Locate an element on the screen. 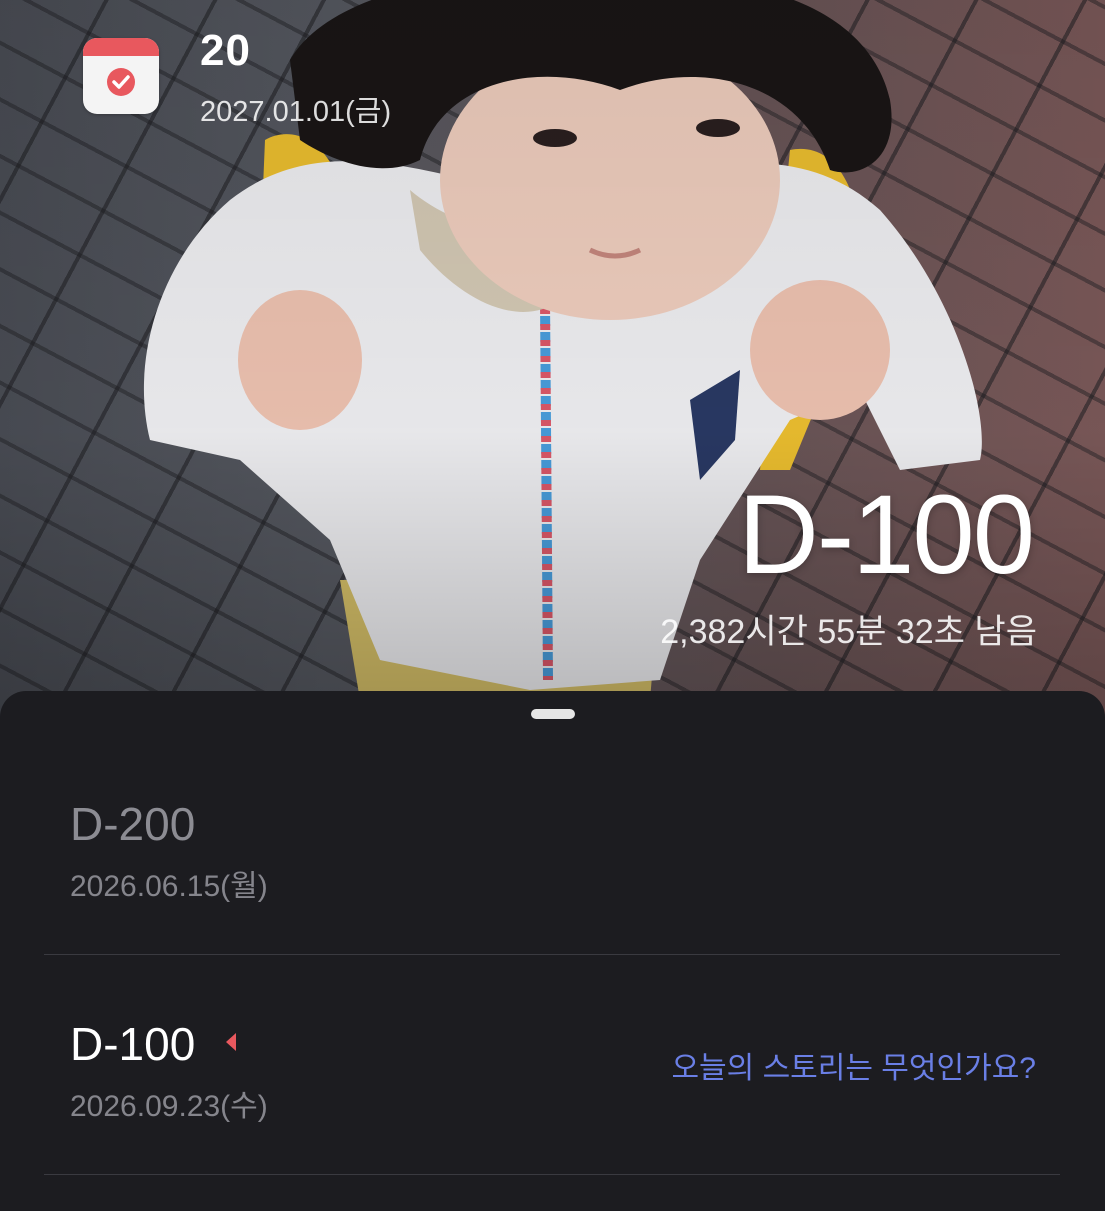 This screenshot has height=1211, width=1105. milestone-date: 2026.09.23(수) is located at coordinates (169, 1106).